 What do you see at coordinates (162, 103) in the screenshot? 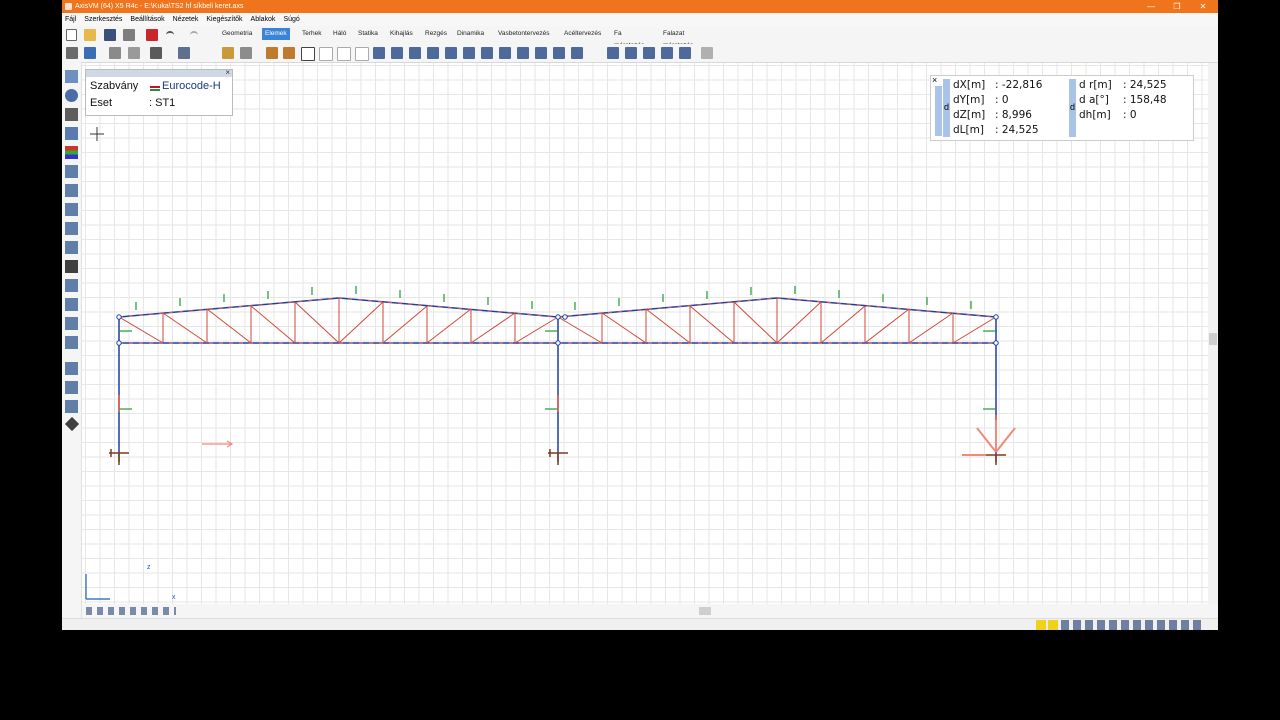
I see `case-value: : ST1` at bounding box center [162, 103].